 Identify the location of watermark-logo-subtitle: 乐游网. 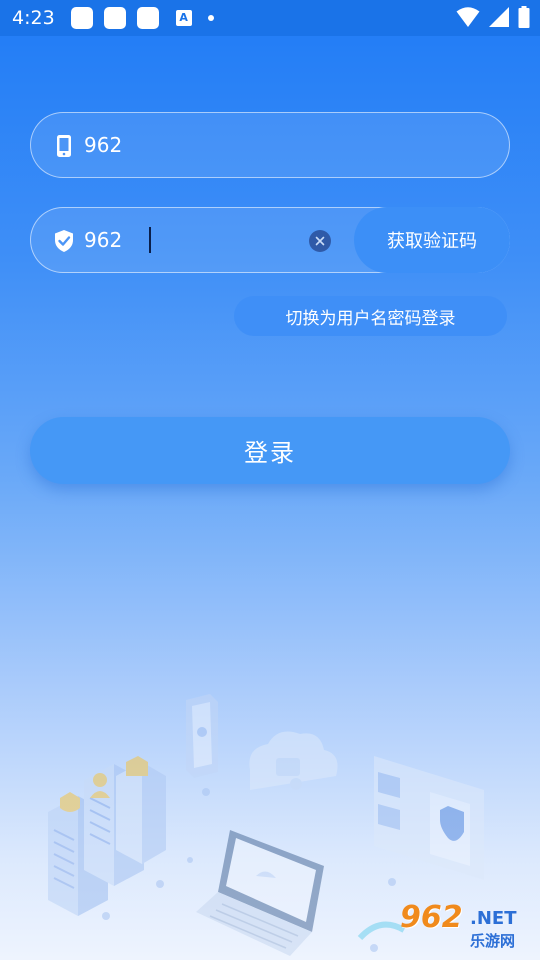
(493, 941).